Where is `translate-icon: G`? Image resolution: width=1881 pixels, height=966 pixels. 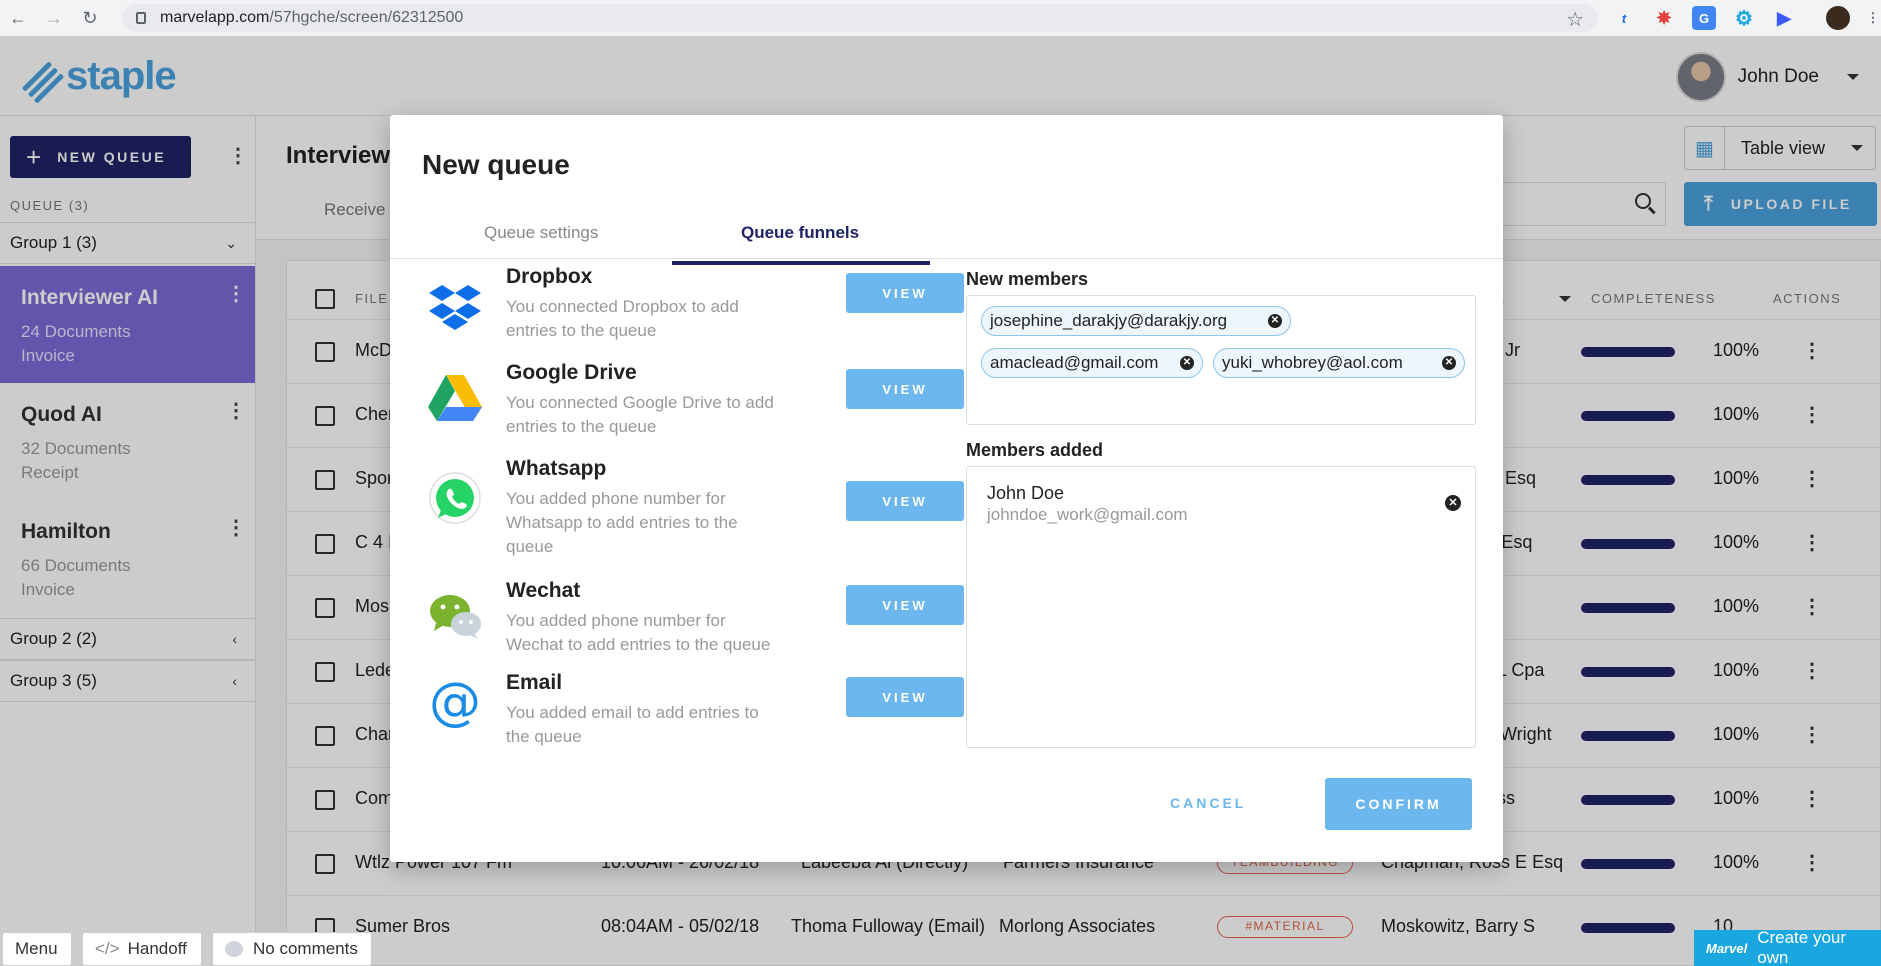 translate-icon: G is located at coordinates (1704, 18).